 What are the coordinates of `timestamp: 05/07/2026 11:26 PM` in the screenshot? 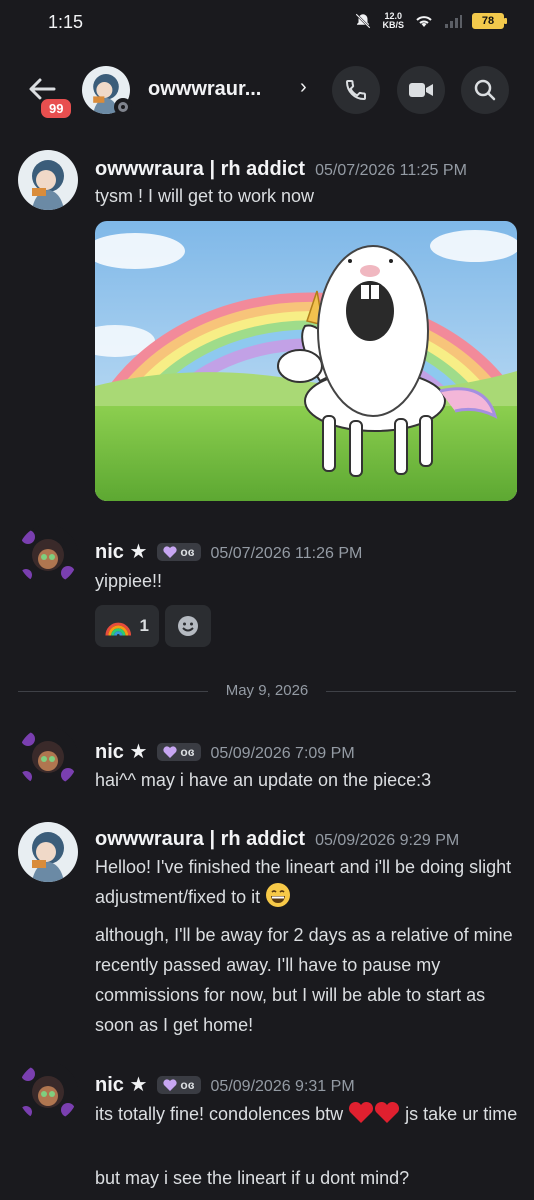 It's located at (286, 553).